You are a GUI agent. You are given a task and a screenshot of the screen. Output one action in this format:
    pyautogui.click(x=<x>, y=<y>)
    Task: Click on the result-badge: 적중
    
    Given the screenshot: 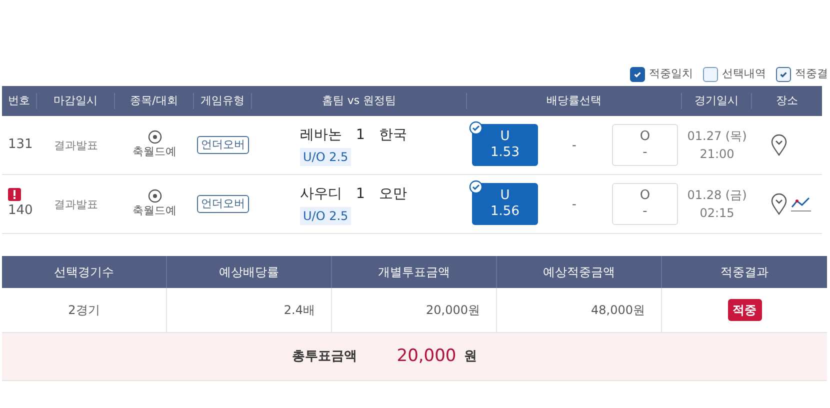 What is the action you would take?
    pyautogui.click(x=745, y=310)
    